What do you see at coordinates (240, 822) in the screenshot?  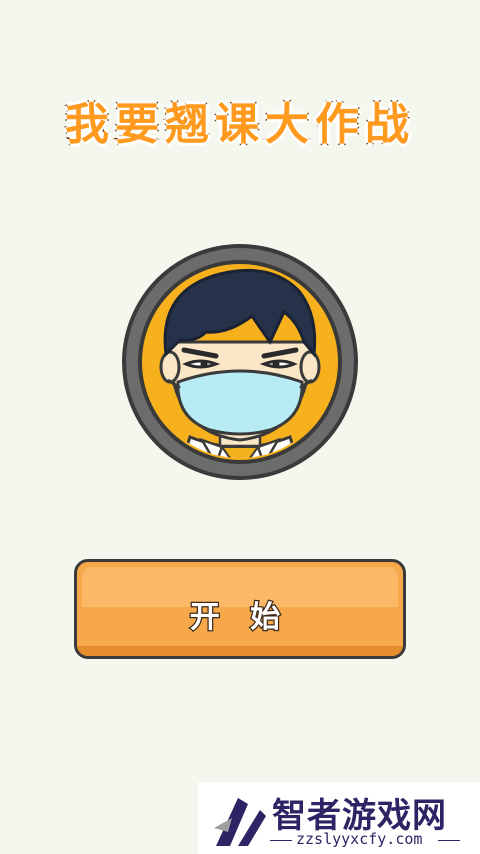 I see `zhizhe-logo-icon` at bounding box center [240, 822].